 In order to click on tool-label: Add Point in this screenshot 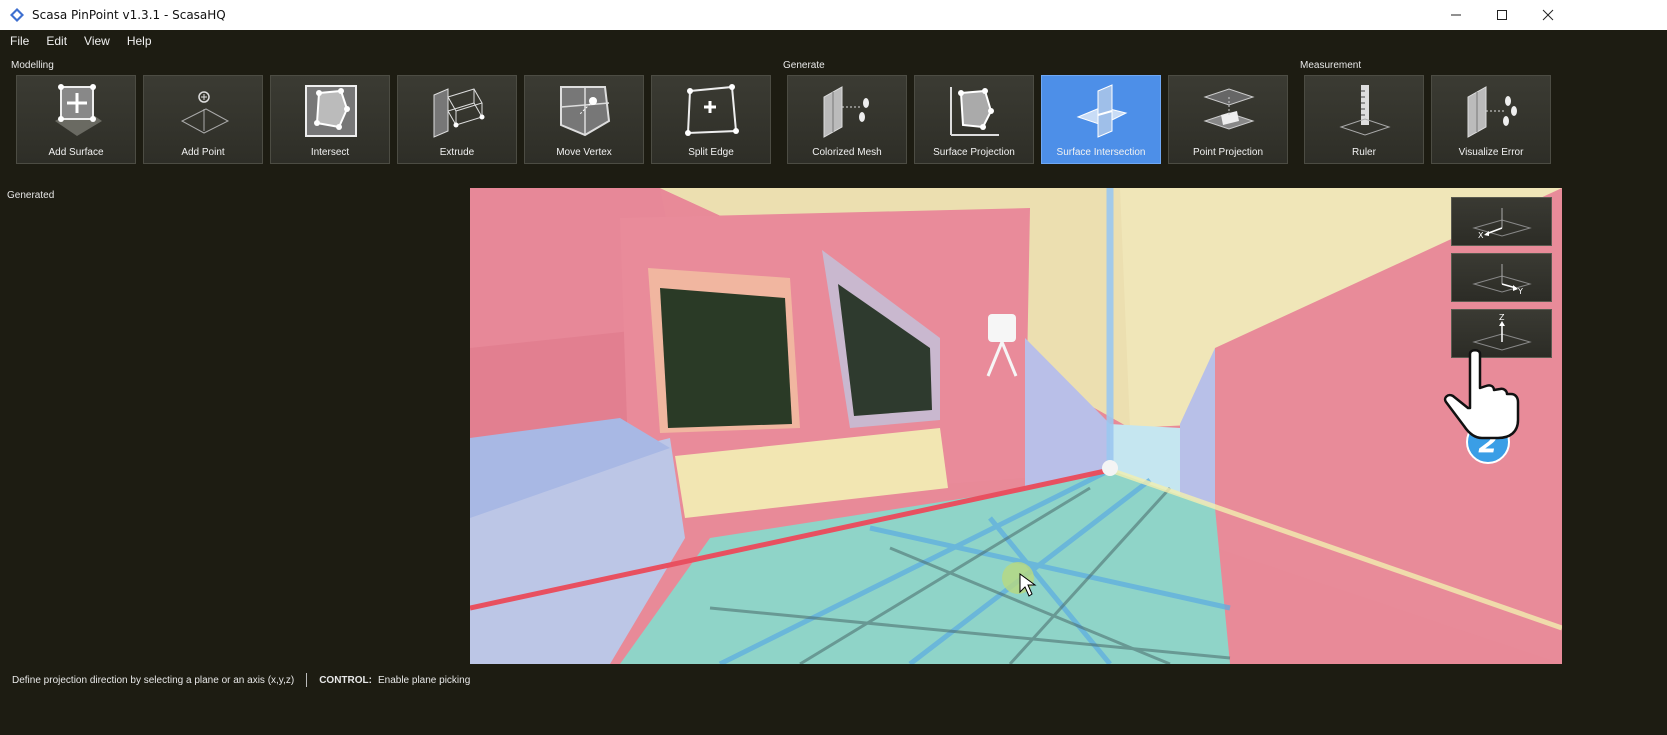, I will do `click(203, 152)`.